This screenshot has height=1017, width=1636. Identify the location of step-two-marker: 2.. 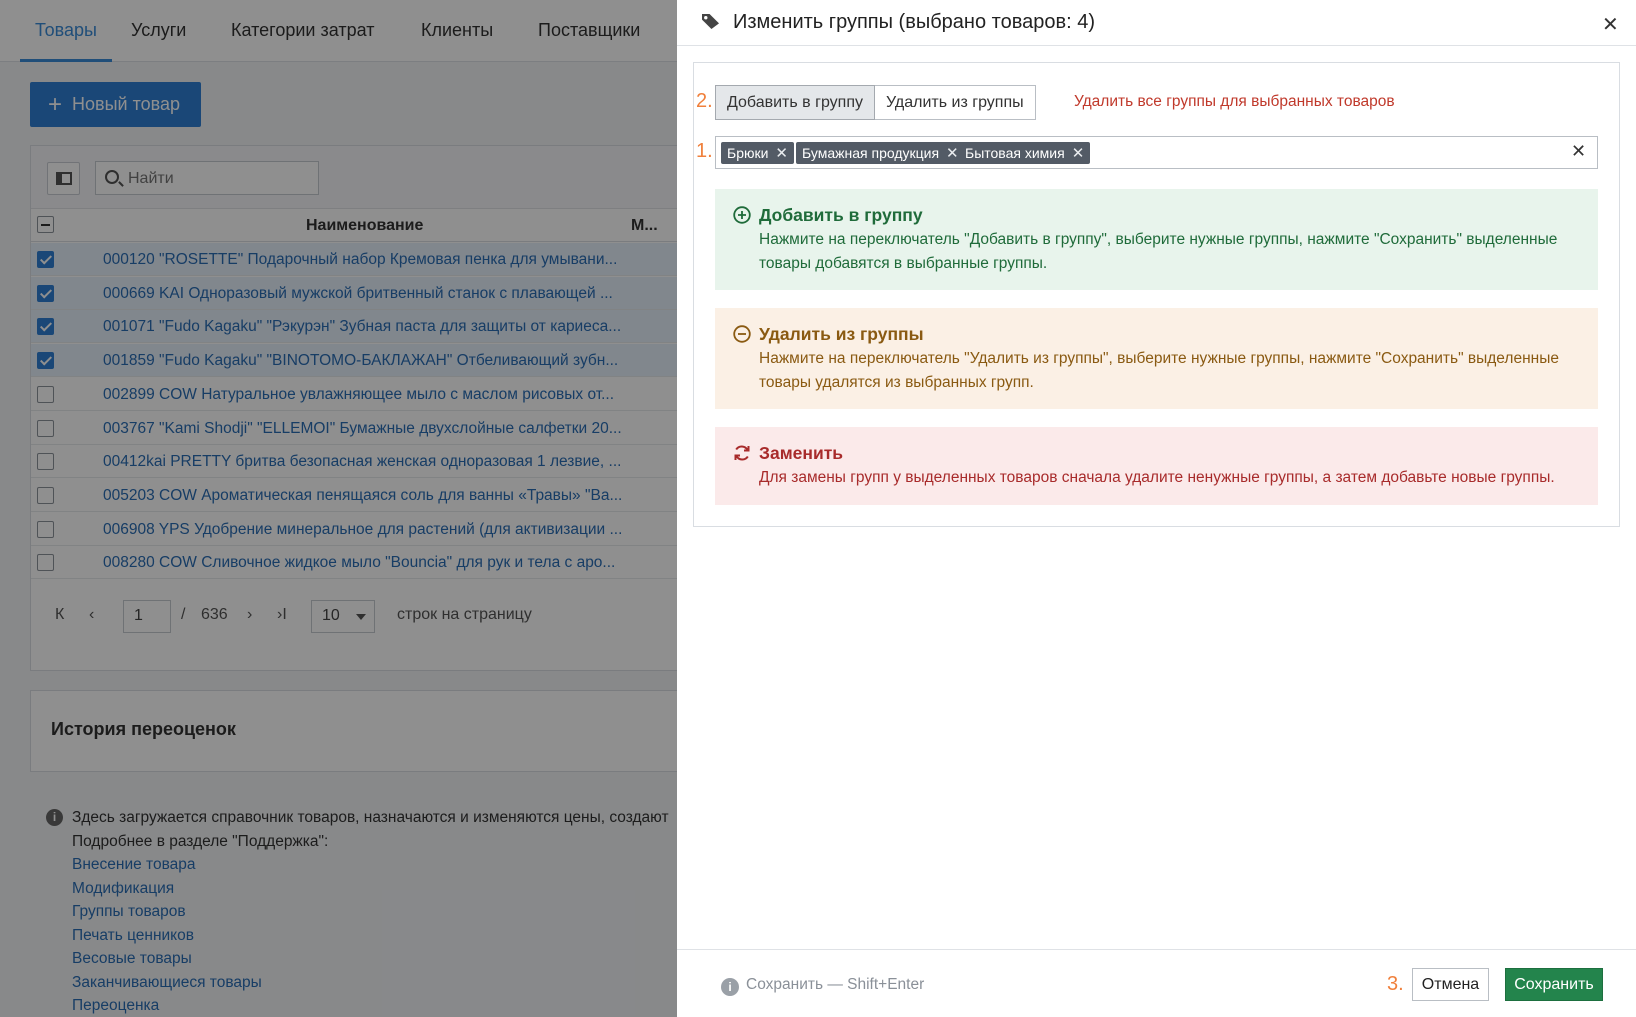
(704, 101).